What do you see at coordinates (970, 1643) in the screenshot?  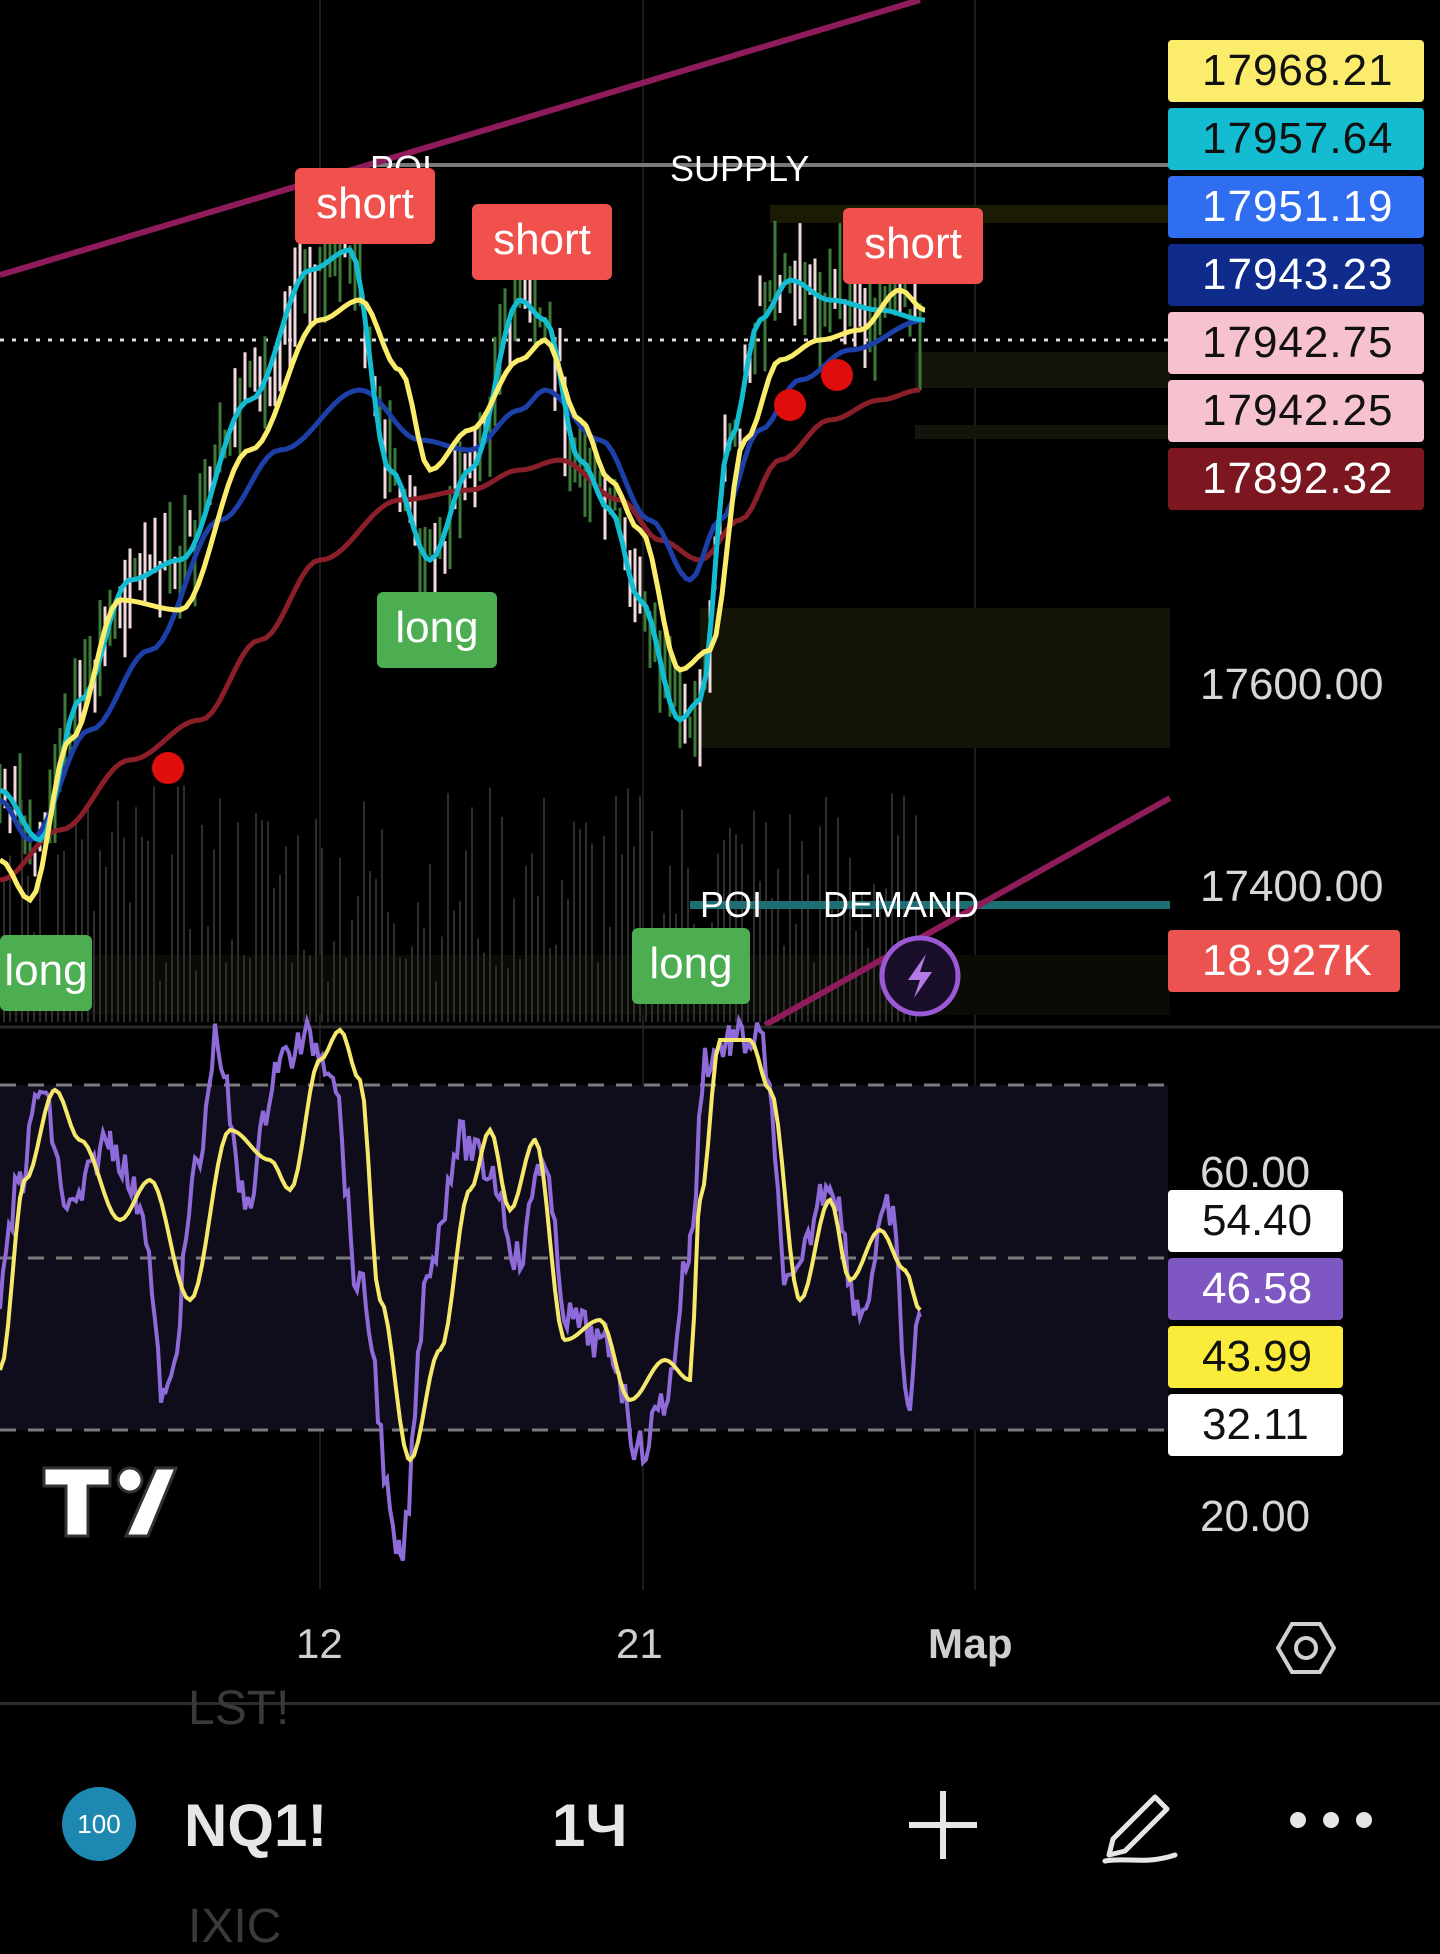 I see `time-axis-label: Мар` at bounding box center [970, 1643].